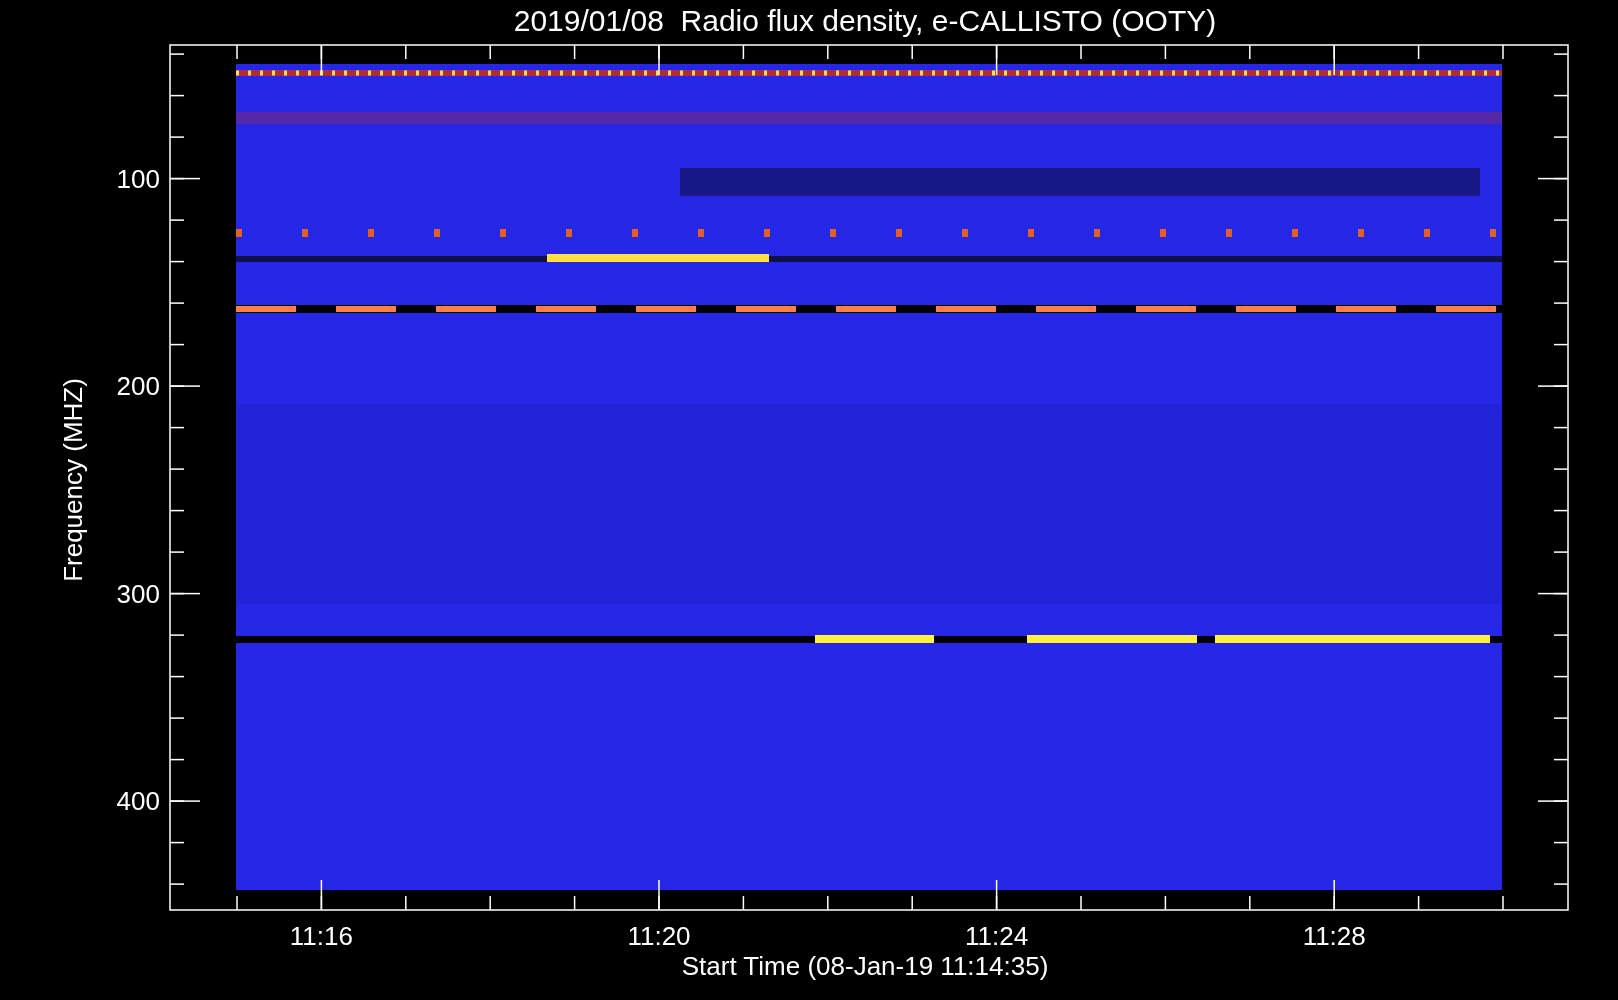 This screenshot has width=1618, height=1000. Describe the element at coordinates (659, 936) in the screenshot. I see `tick-label: 11:20` at that location.